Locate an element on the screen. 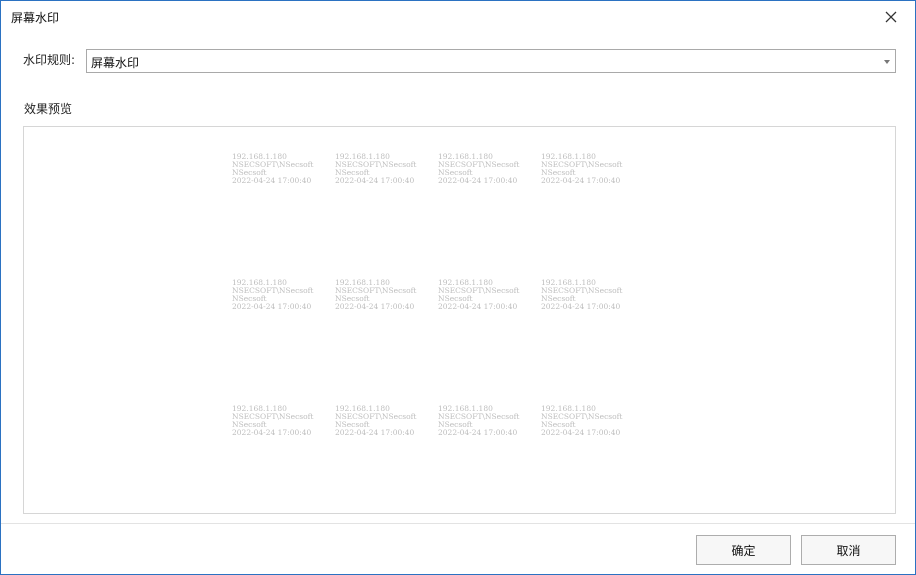  chevron-down-icon is located at coordinates (887, 62).